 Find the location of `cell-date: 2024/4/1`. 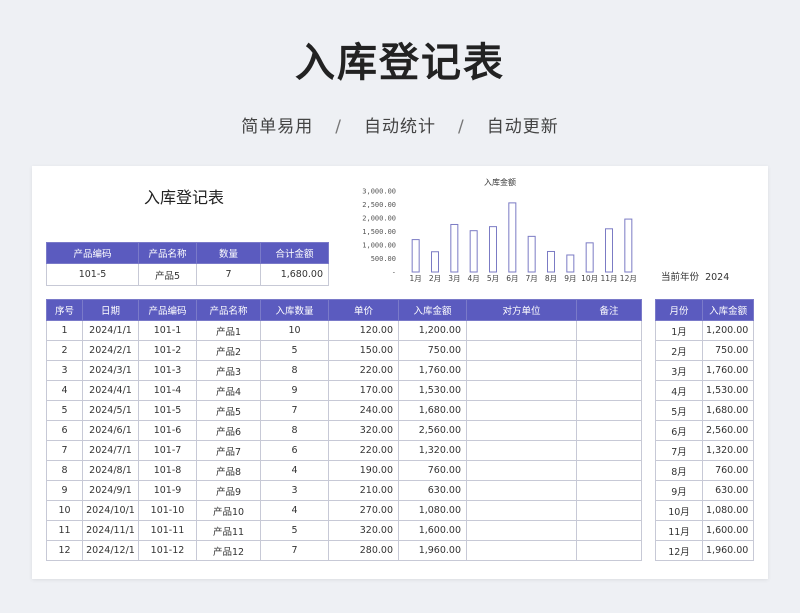

cell-date: 2024/4/1 is located at coordinates (110, 390).